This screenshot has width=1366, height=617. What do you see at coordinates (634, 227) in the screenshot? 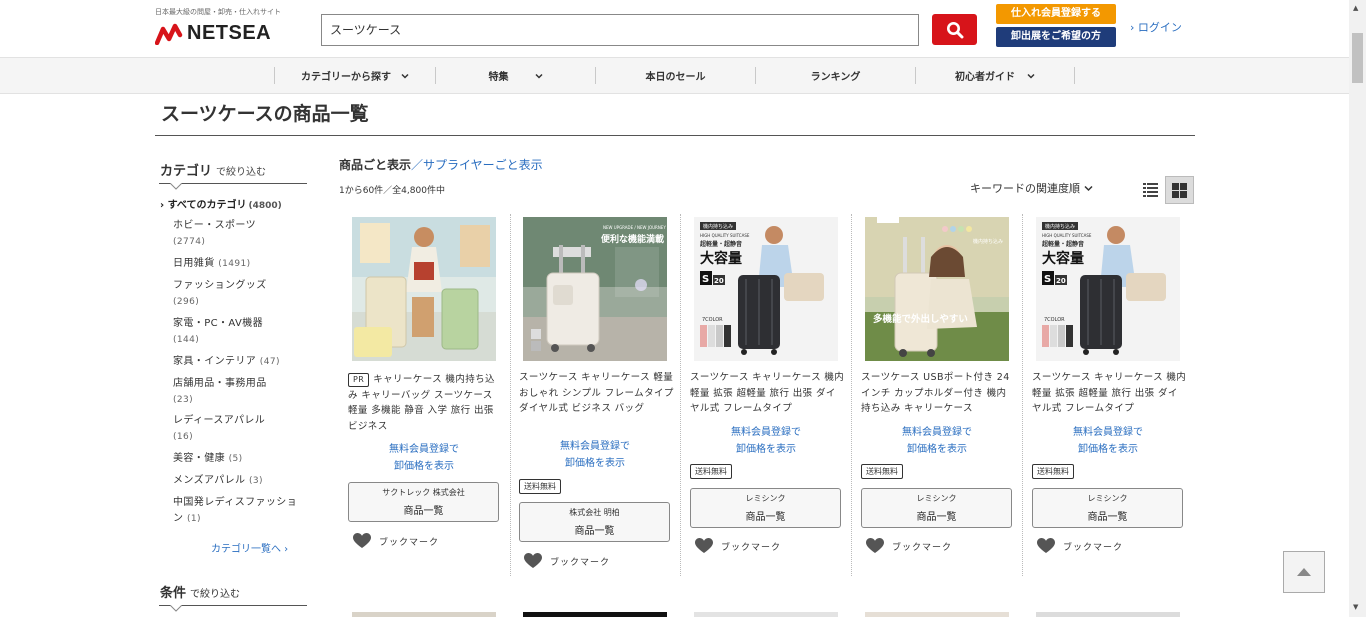
I see `product-image-caption: NEW UPGRADE / NEW JOURNEY` at bounding box center [634, 227].